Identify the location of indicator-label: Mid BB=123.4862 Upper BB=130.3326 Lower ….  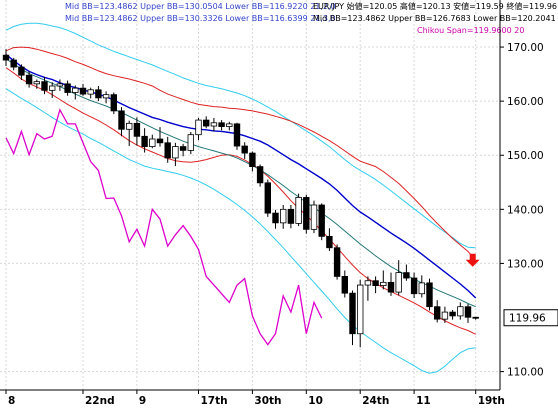
(200, 18).